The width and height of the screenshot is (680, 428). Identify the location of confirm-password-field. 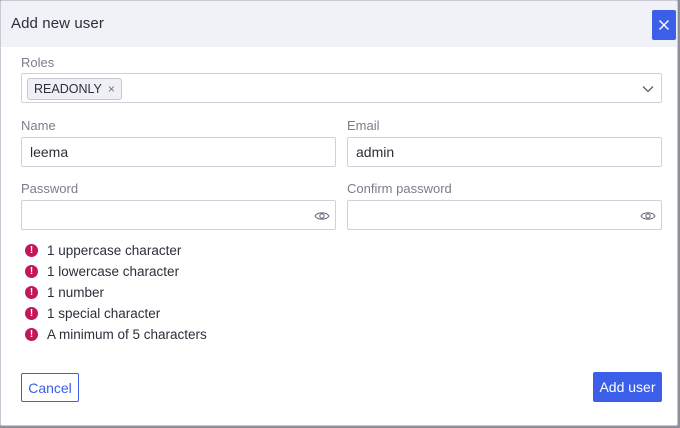
(504, 215).